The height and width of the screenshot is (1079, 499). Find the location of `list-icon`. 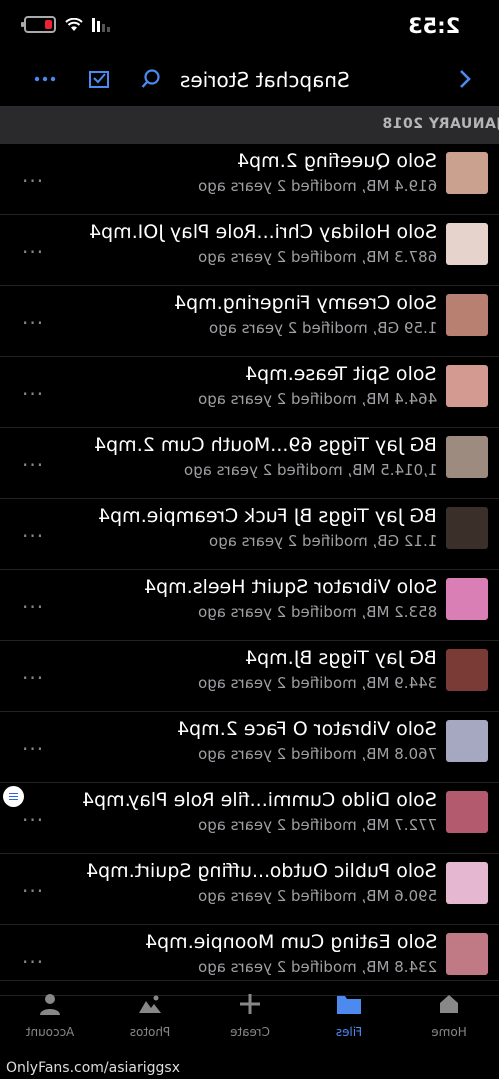

list-icon is located at coordinates (13, 796).